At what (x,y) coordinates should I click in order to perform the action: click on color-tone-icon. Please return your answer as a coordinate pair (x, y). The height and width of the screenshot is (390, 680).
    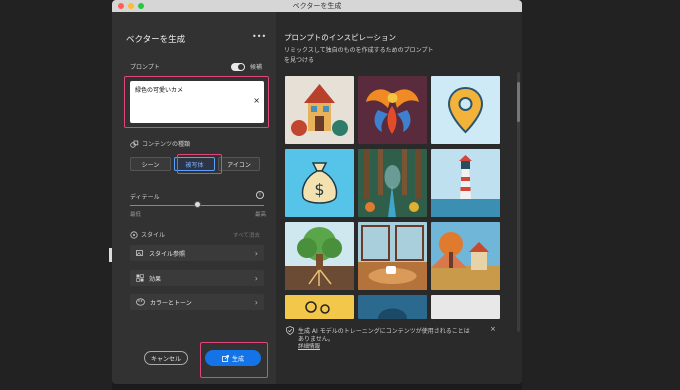
    Looking at the image, I should click on (140, 302).